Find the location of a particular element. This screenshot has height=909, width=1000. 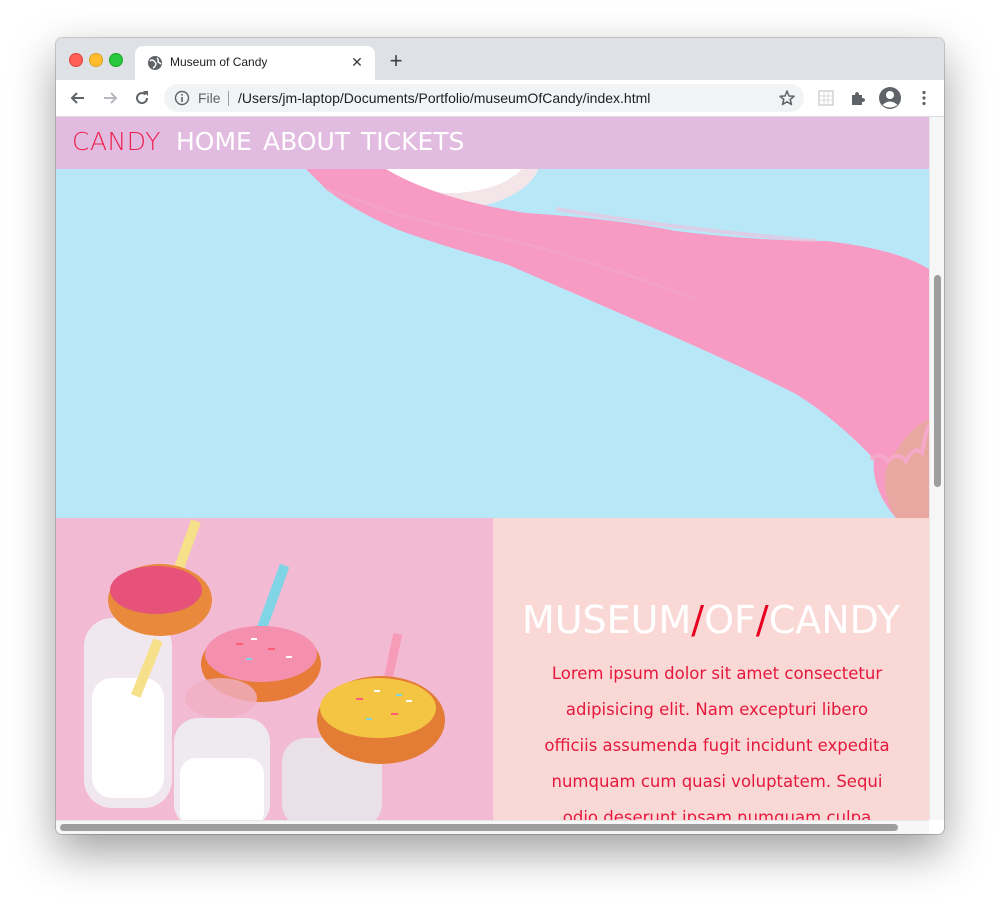

title-word-of: OF is located at coordinates (730, 620).